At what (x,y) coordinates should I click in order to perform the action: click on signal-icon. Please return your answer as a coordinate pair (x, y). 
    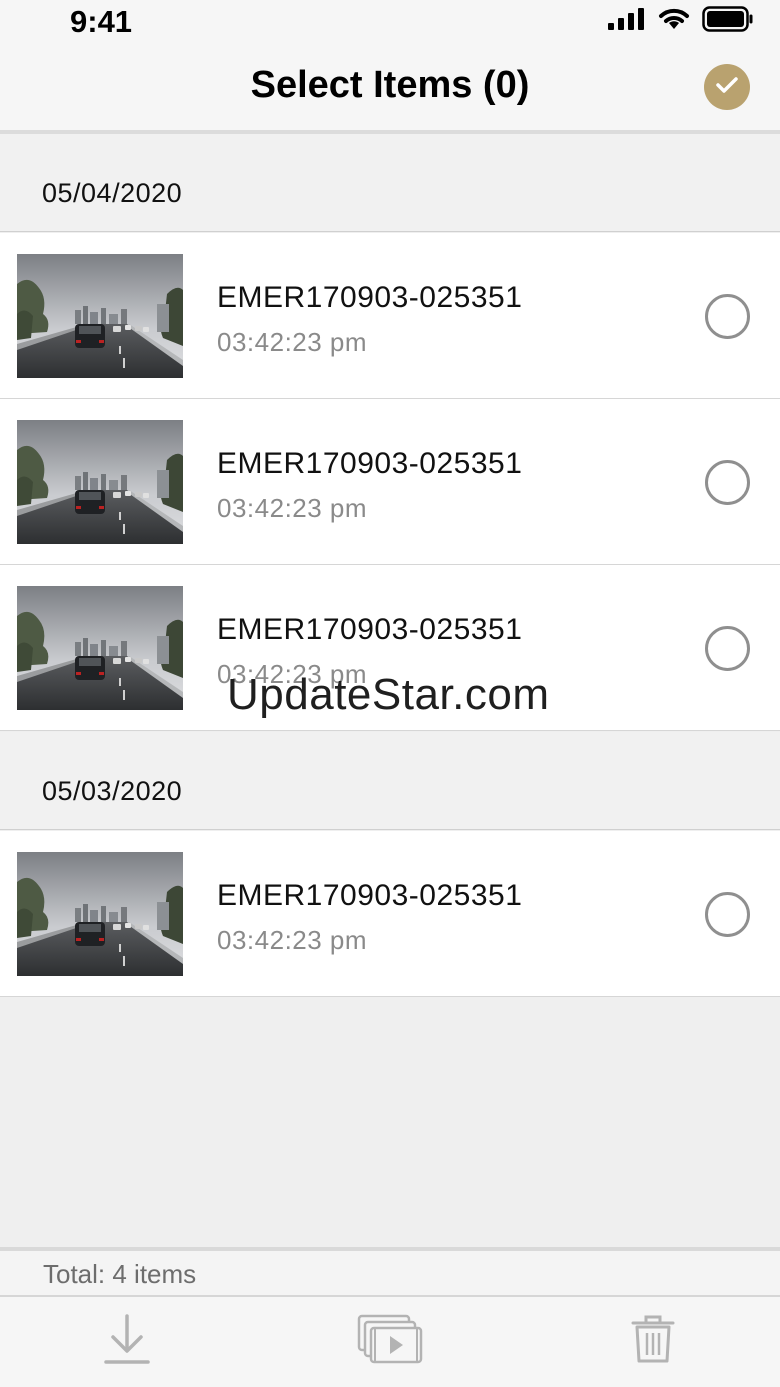
    Looking at the image, I should click on (627, 21).